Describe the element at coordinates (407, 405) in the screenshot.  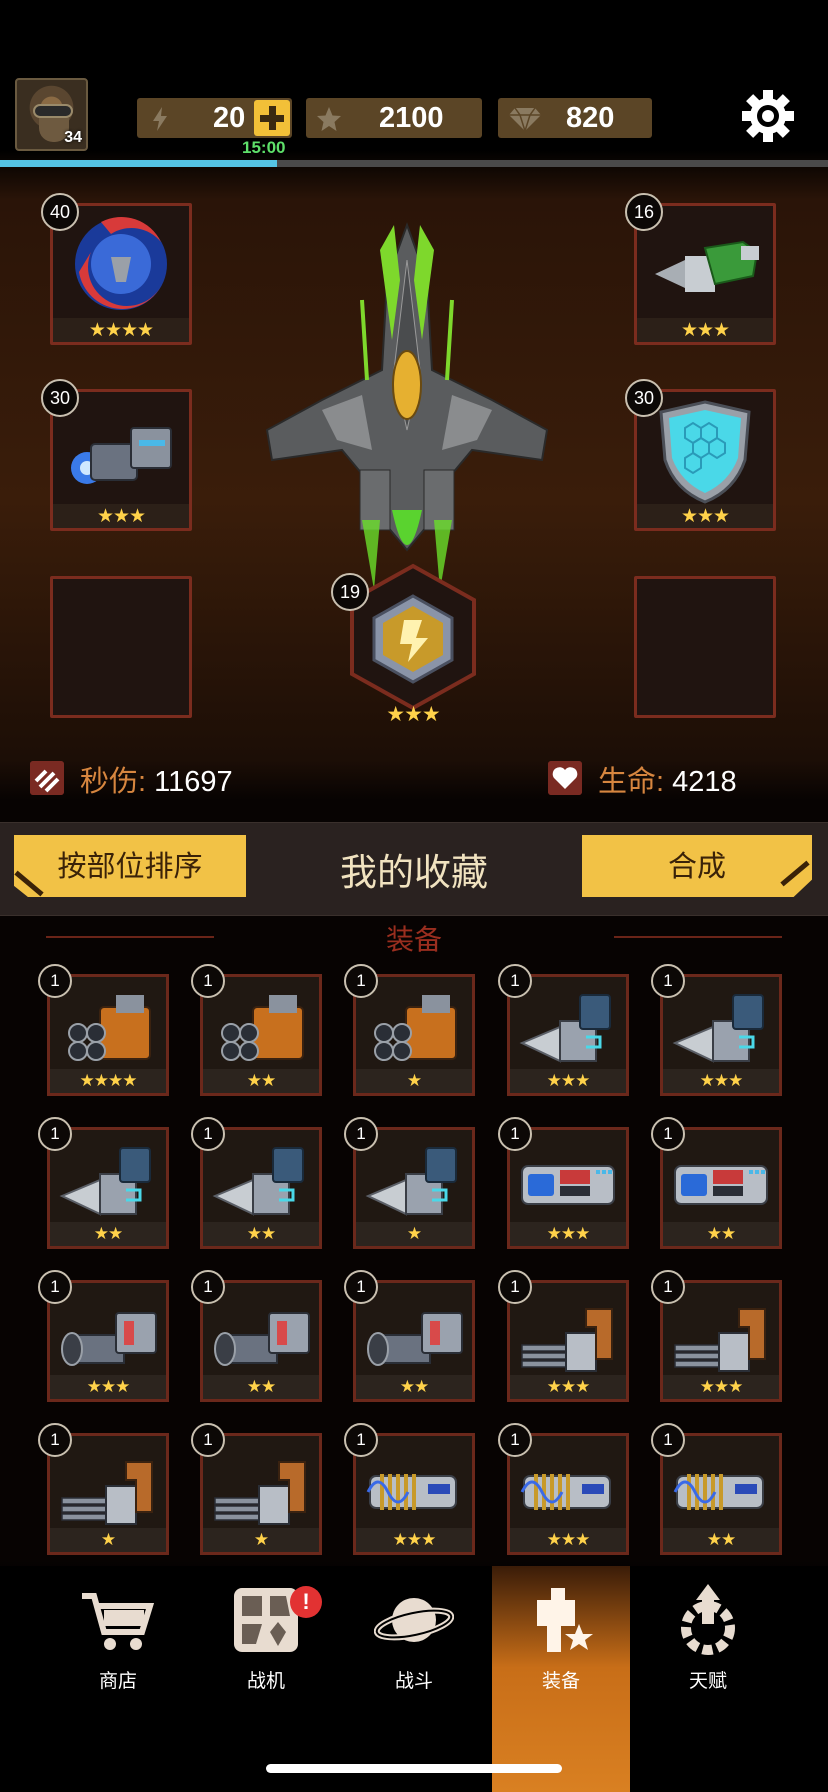
I see `fighter-jet-icon` at that location.